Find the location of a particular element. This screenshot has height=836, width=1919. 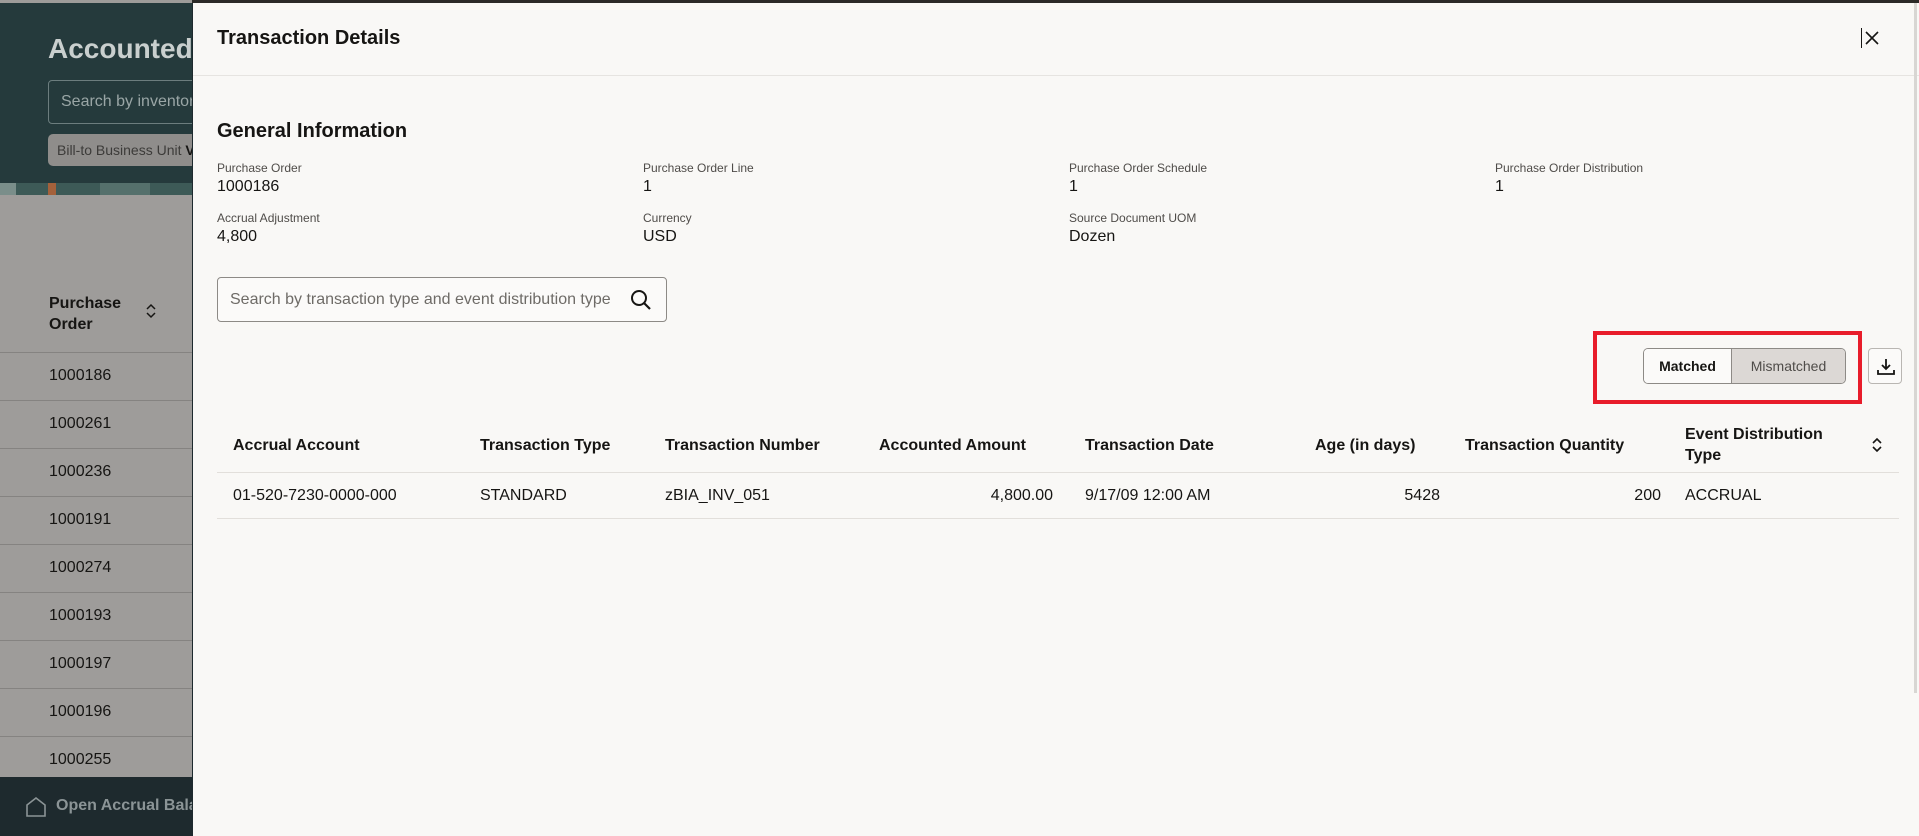

field-source-document-uom: Source Document UOM Dozen is located at coordinates (1132, 229).